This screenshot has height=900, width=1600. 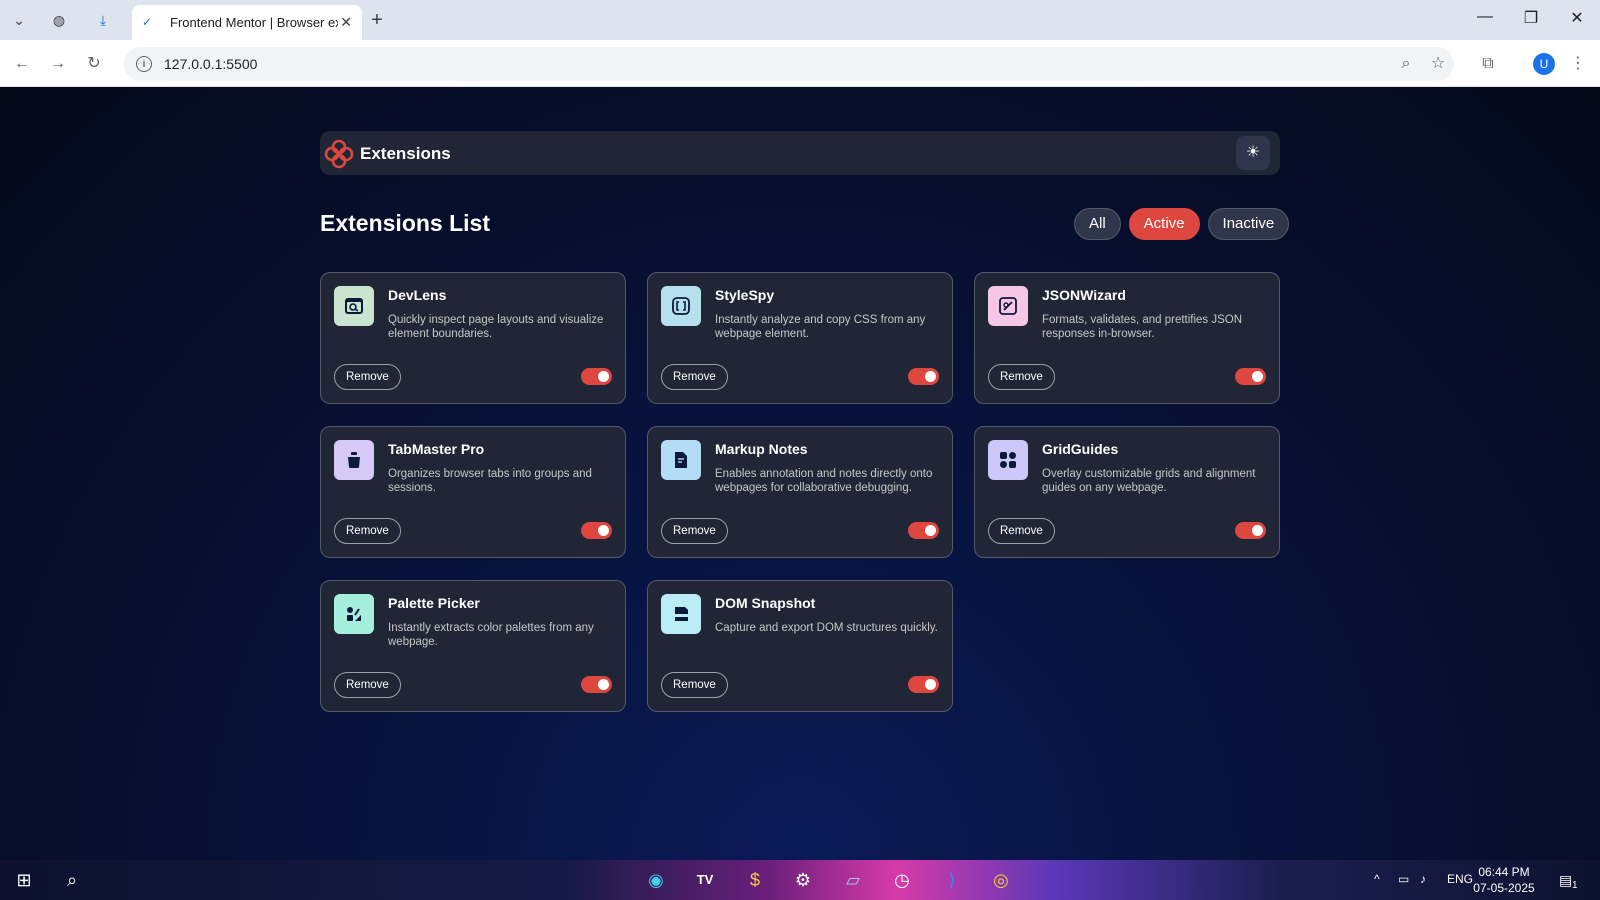 What do you see at coordinates (354, 614) in the screenshot?
I see `palette-picker-icon` at bounding box center [354, 614].